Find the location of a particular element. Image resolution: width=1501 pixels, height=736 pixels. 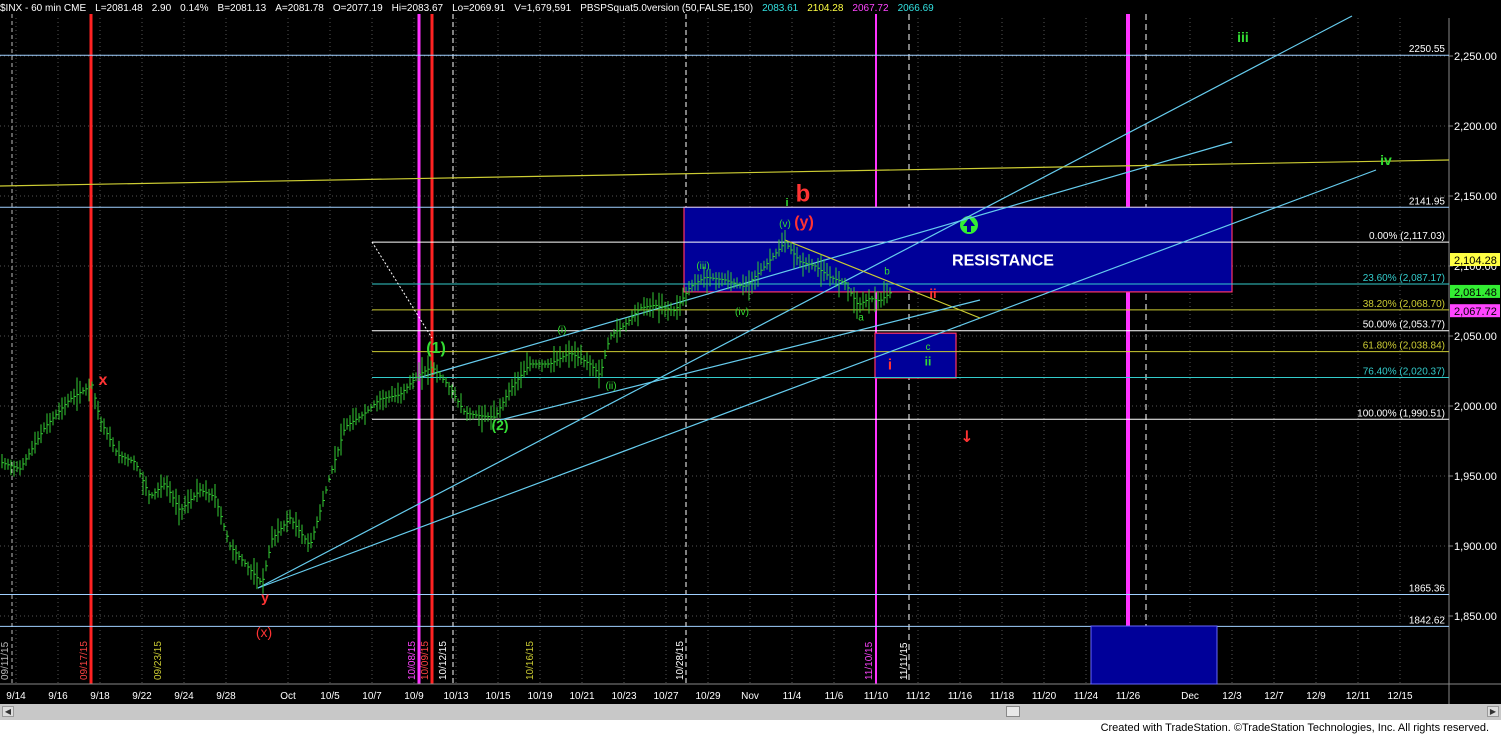

time-tick-label: 11/4 is located at coordinates (792, 696).